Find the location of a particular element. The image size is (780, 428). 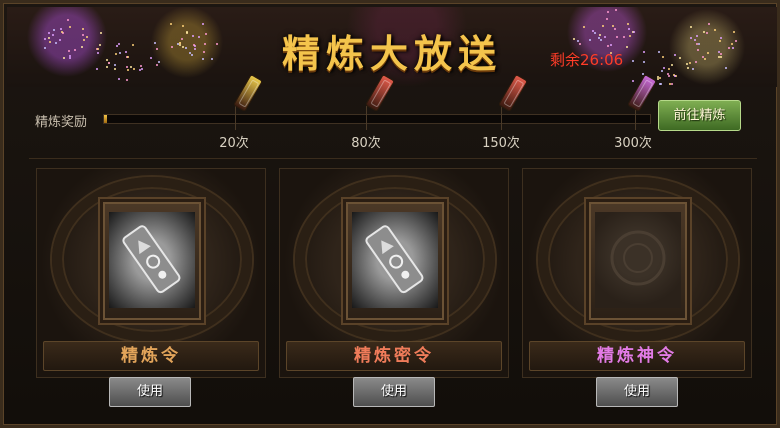

card-name: 精炼密令 is located at coordinates (394, 356).